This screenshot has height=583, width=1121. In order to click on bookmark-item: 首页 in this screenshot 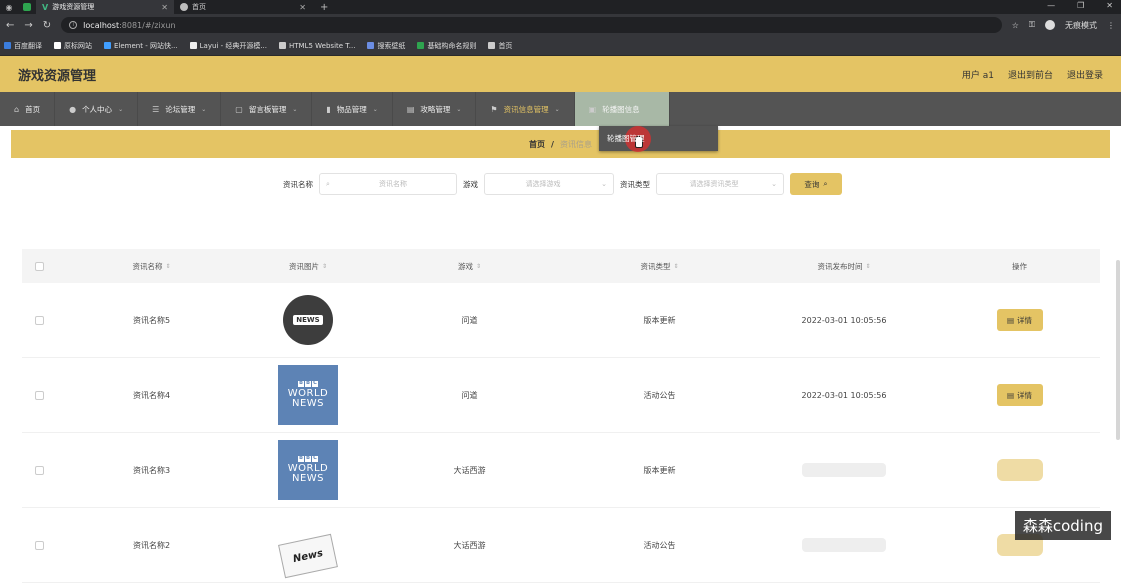, I will do `click(500, 46)`.